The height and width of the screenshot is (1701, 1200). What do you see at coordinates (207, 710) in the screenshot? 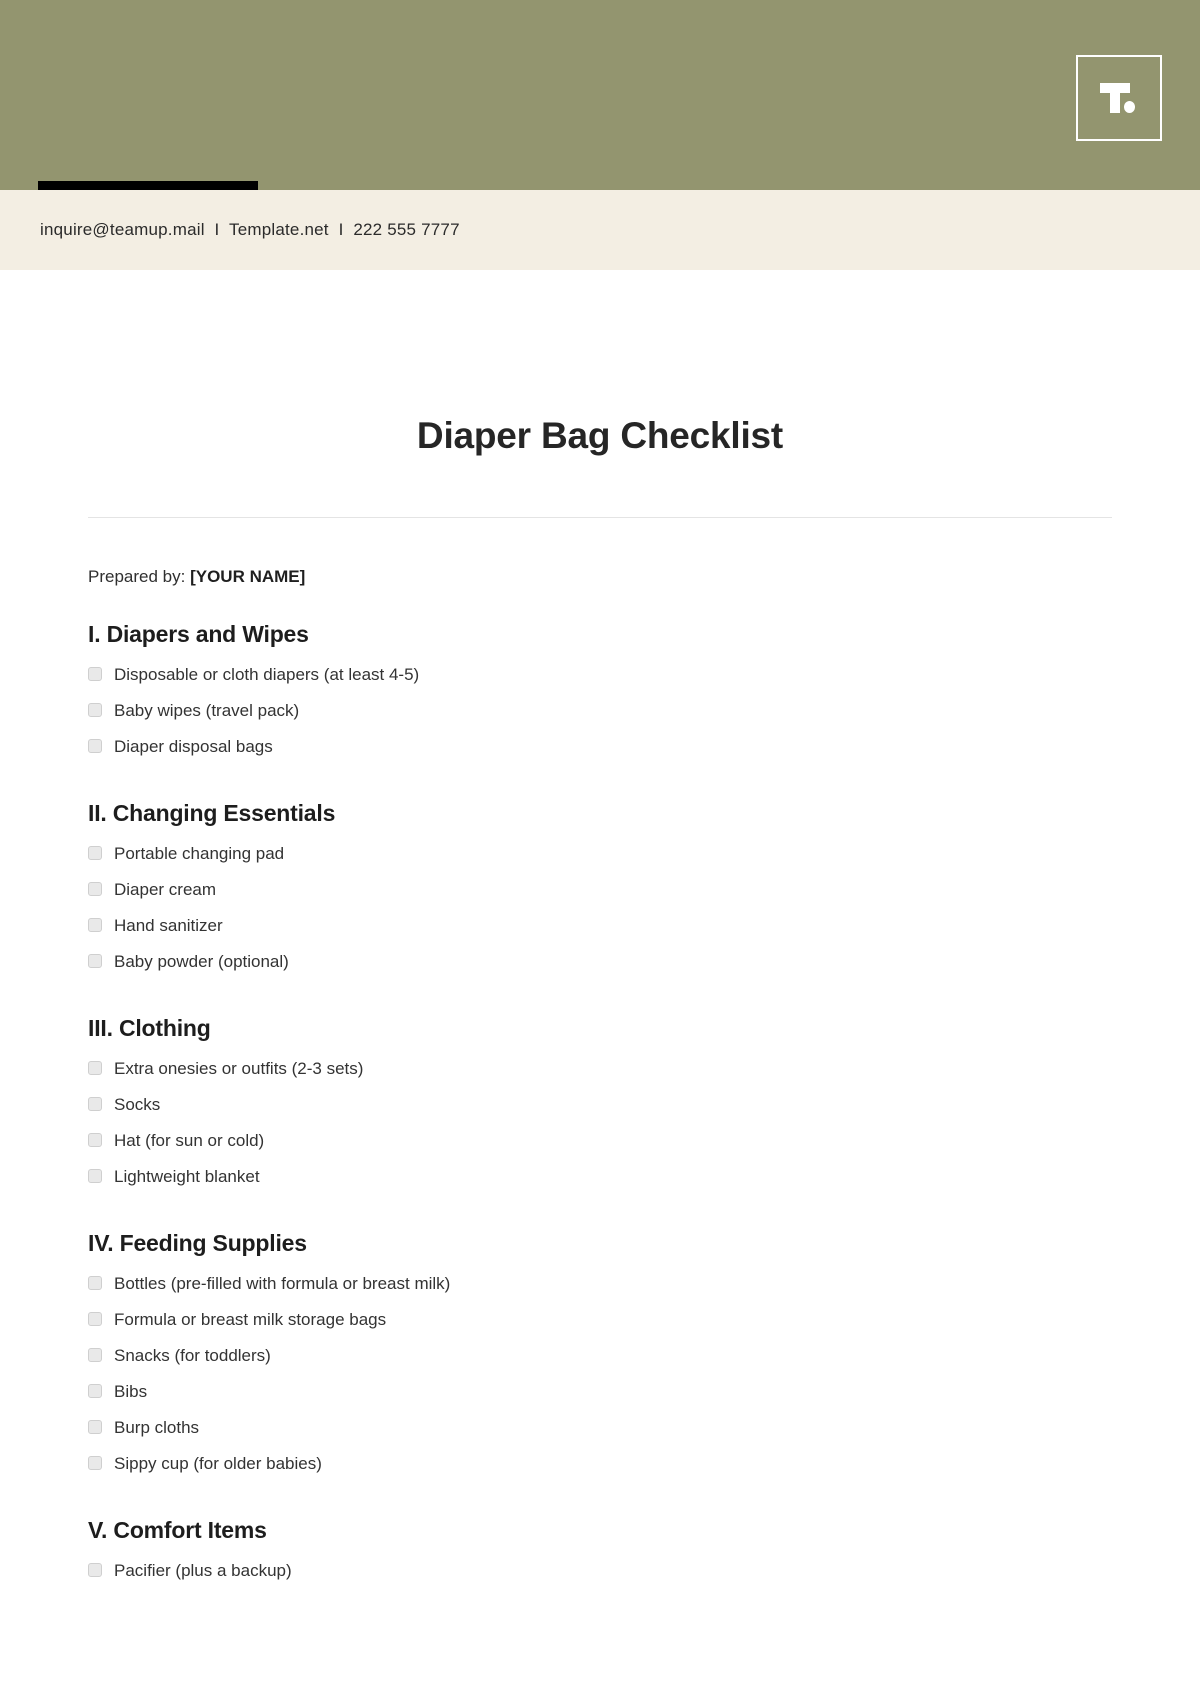
I see `checklist-item-label: Baby wipes (travel pack)` at bounding box center [207, 710].